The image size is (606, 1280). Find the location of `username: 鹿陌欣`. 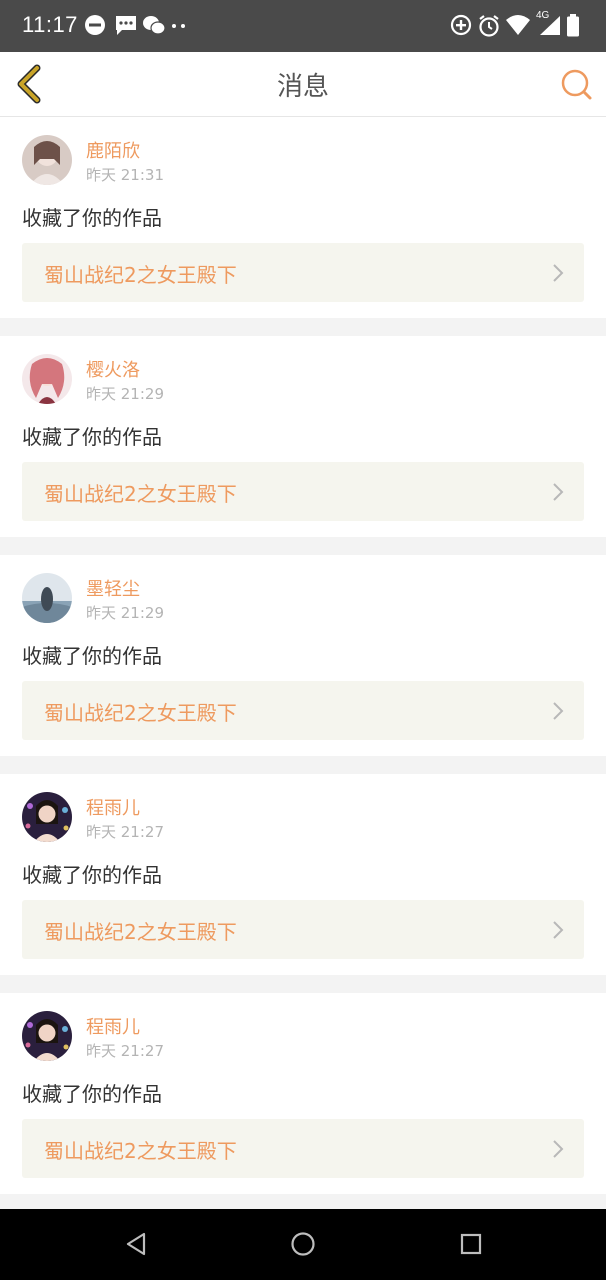

username: 鹿陌欣 is located at coordinates (113, 150).